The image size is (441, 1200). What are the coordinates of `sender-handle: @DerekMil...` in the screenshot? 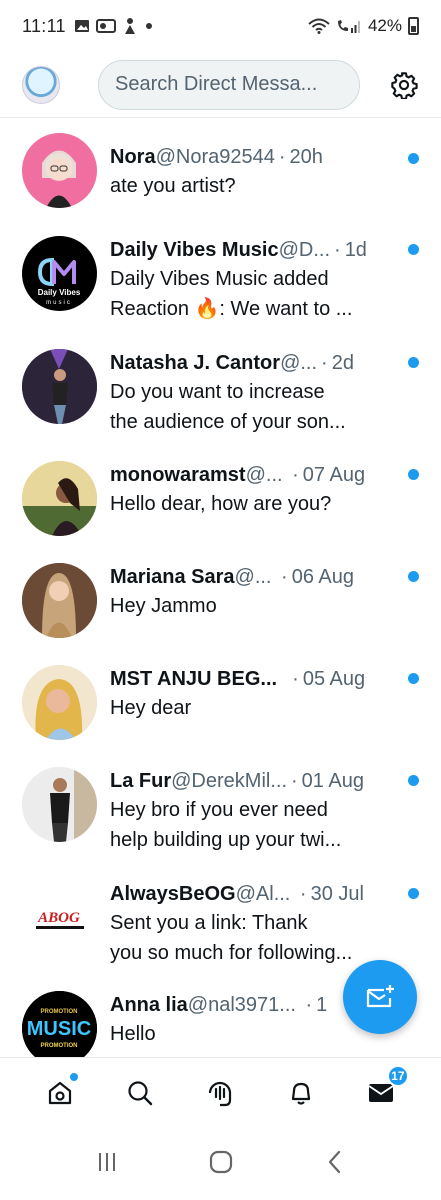 It's located at (229, 781).